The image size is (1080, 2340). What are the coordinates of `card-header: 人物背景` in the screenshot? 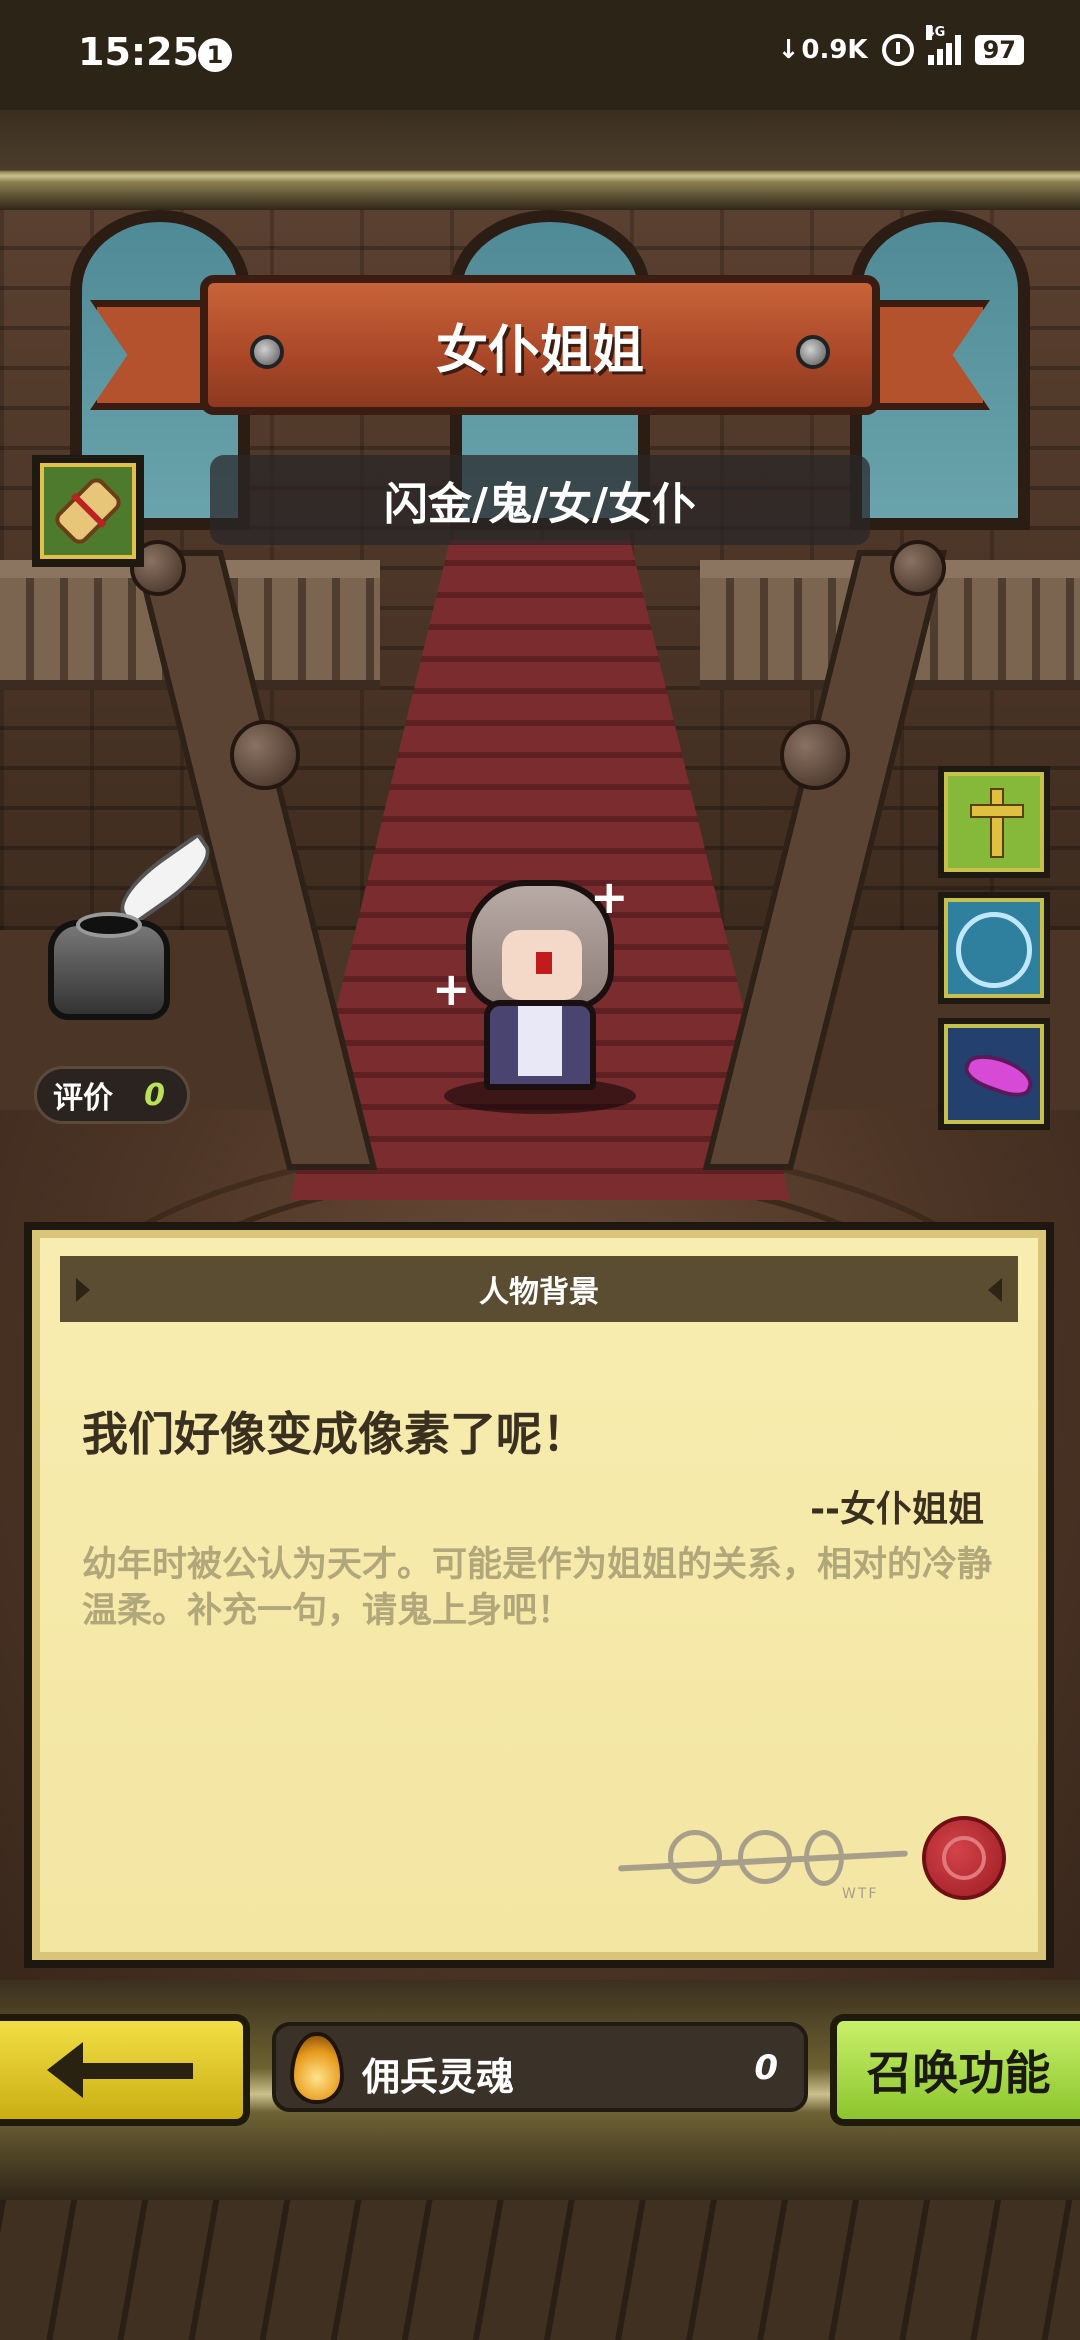 It's located at (539, 1289).